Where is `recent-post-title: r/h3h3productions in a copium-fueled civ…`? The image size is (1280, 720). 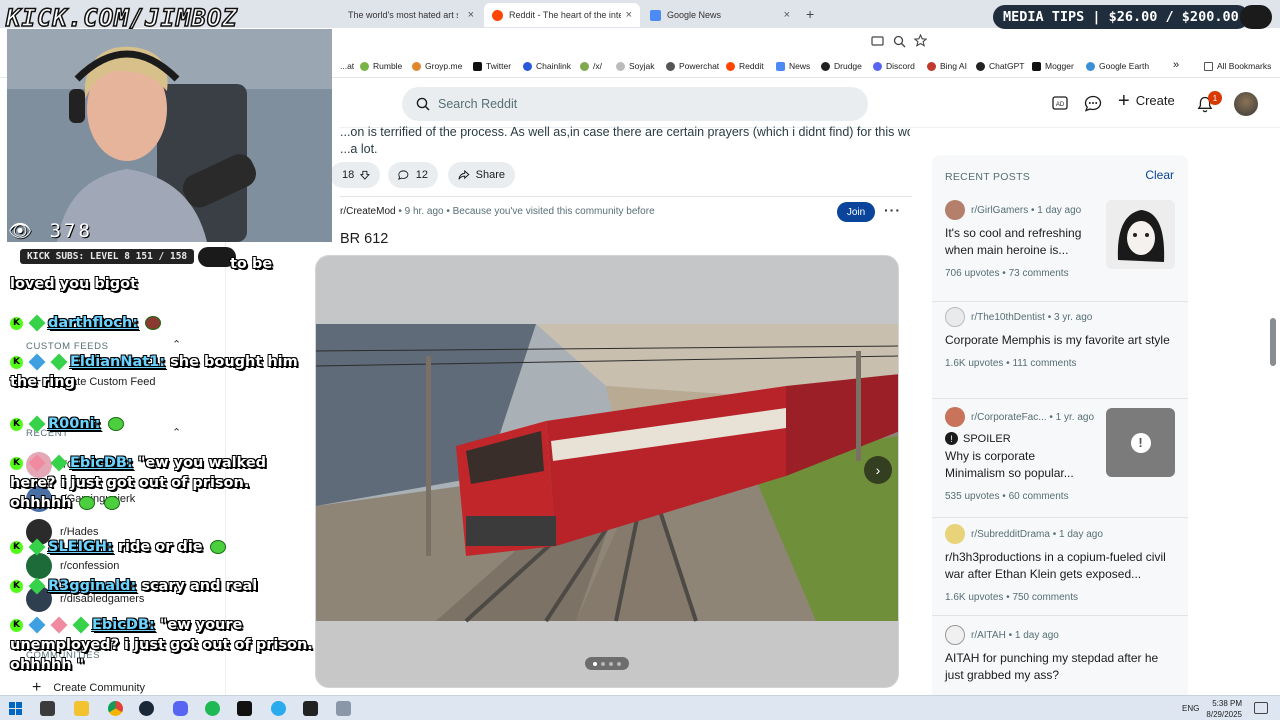 recent-post-title: r/h3h3productions in a copium-fueled civ… is located at coordinates (1061, 566).